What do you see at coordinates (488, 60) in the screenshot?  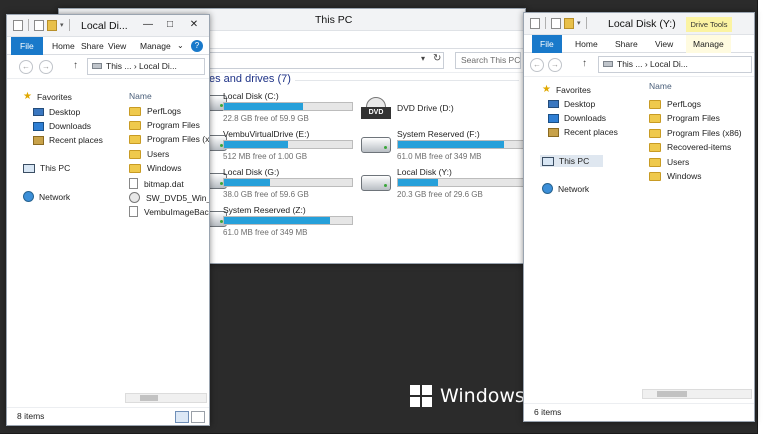 I see `search-input: Search This PC` at bounding box center [488, 60].